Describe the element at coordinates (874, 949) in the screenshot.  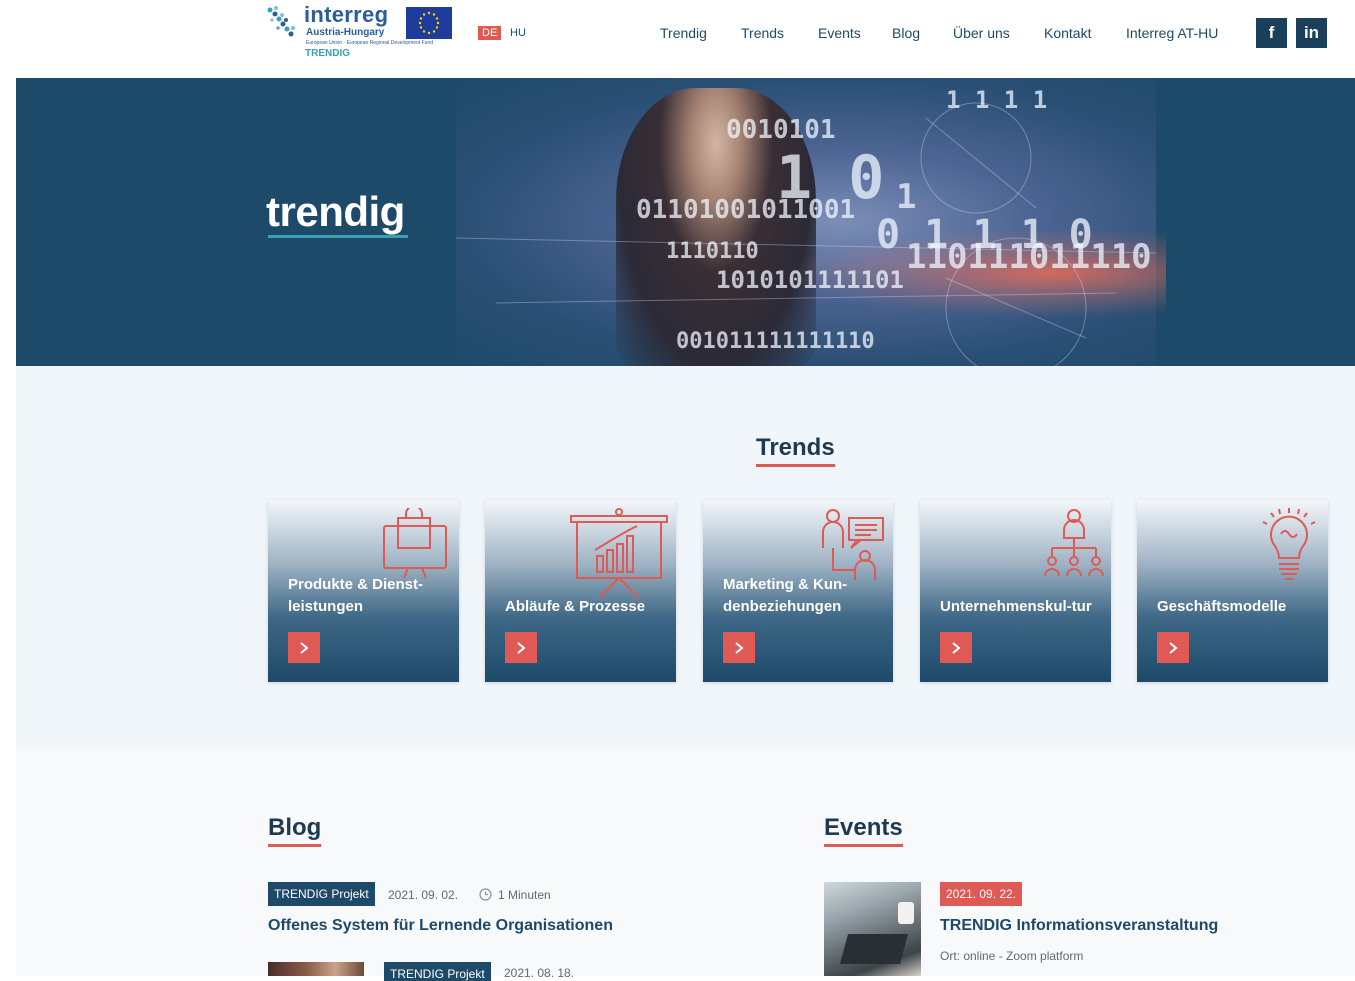
I see `laptop-shape` at that location.